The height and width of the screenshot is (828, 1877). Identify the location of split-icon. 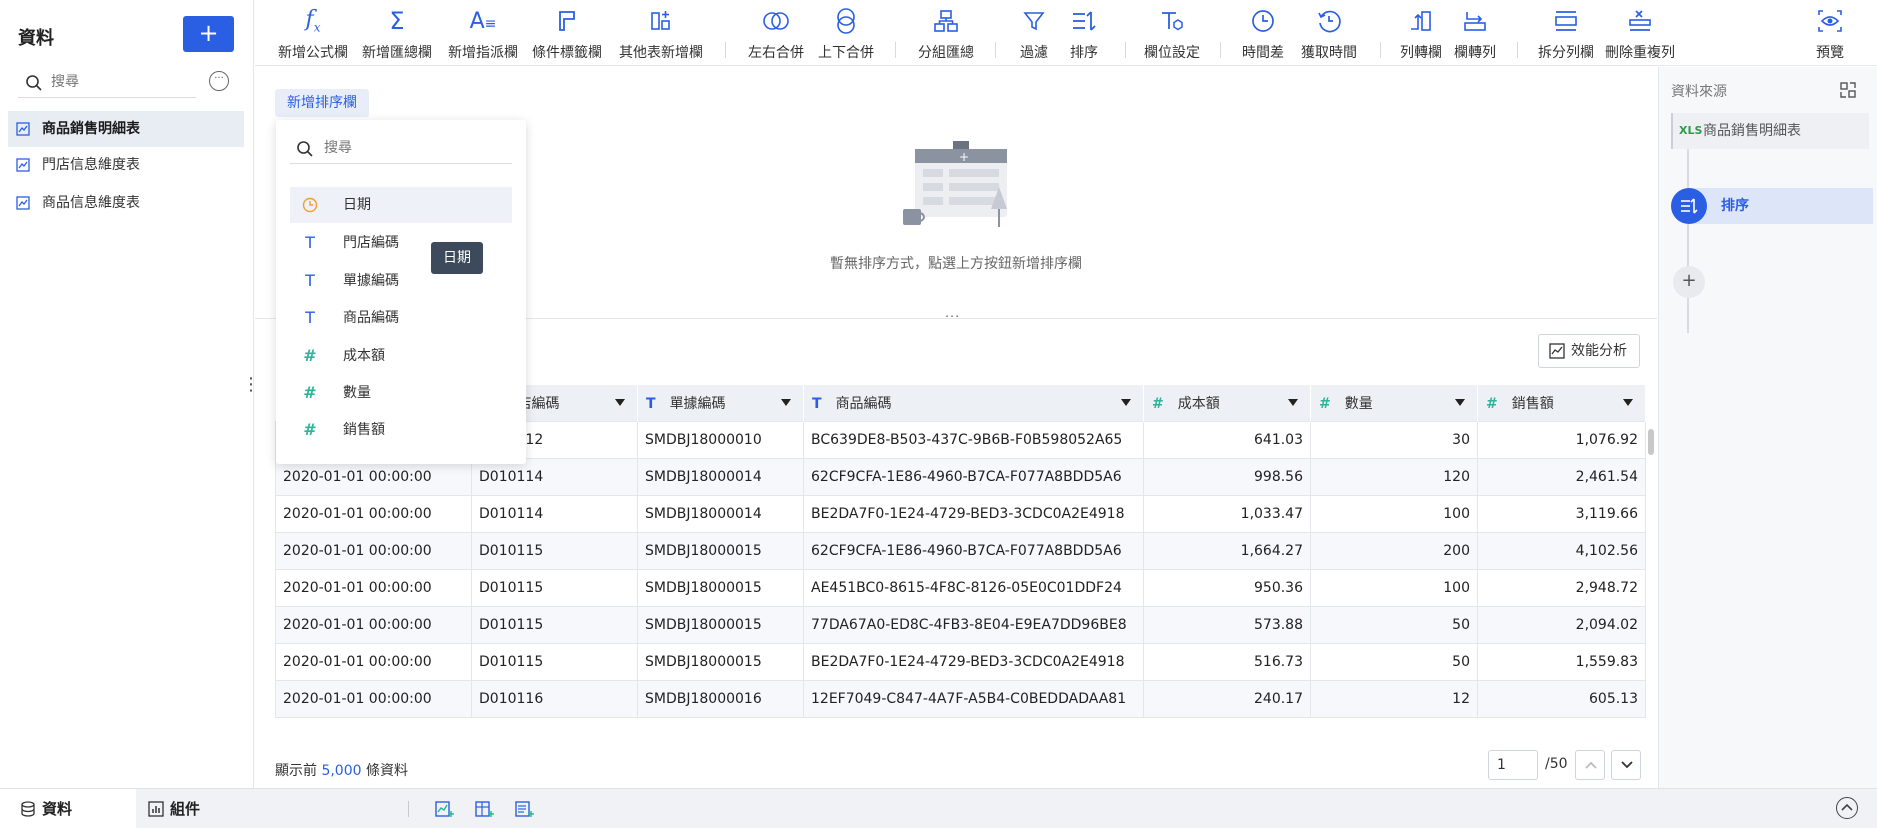
(1566, 21).